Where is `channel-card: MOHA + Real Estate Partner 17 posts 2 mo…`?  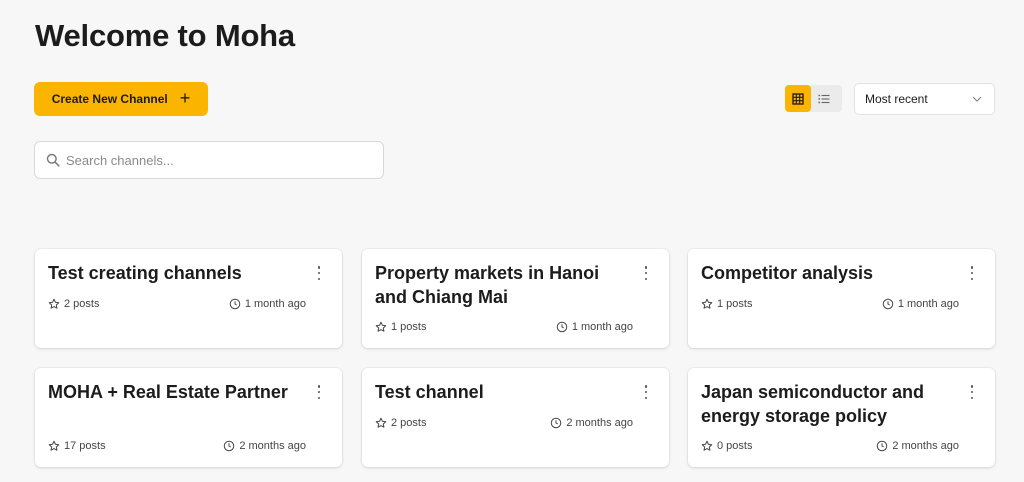 channel-card: MOHA + Real Estate Partner 17 posts 2 mo… is located at coordinates (188, 417).